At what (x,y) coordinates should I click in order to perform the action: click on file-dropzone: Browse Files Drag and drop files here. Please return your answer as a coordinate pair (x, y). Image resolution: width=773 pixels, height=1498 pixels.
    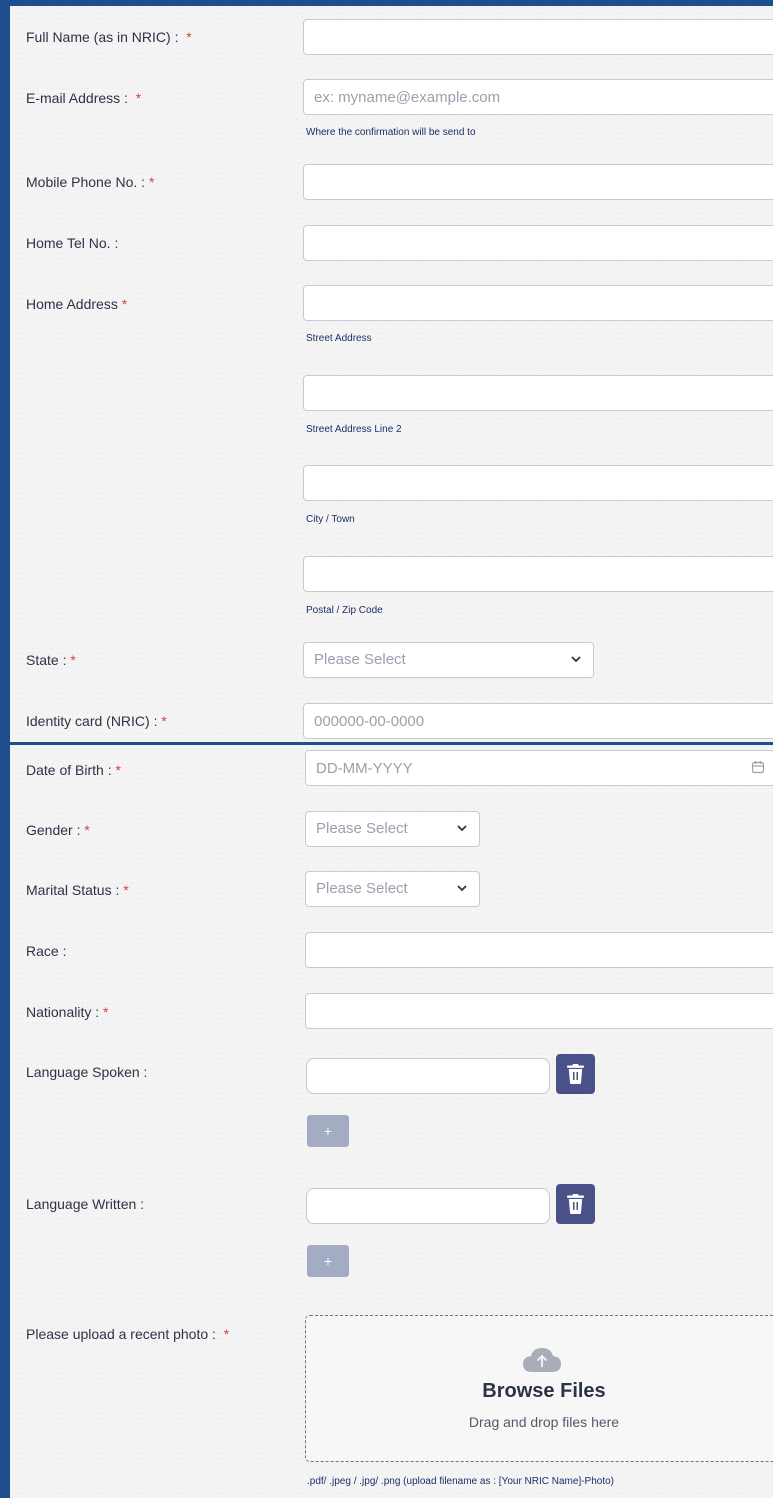
    Looking at the image, I should click on (539, 1388).